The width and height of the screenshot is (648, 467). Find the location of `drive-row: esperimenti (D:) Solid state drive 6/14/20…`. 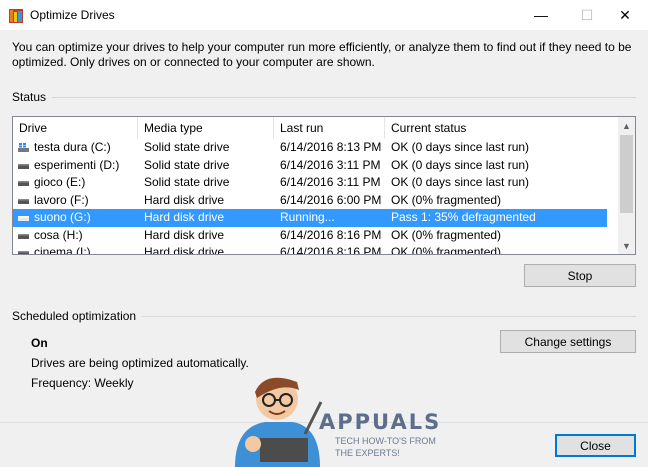

drive-row: esperimenti (D:) Solid state drive 6/14/20… is located at coordinates (310, 166).